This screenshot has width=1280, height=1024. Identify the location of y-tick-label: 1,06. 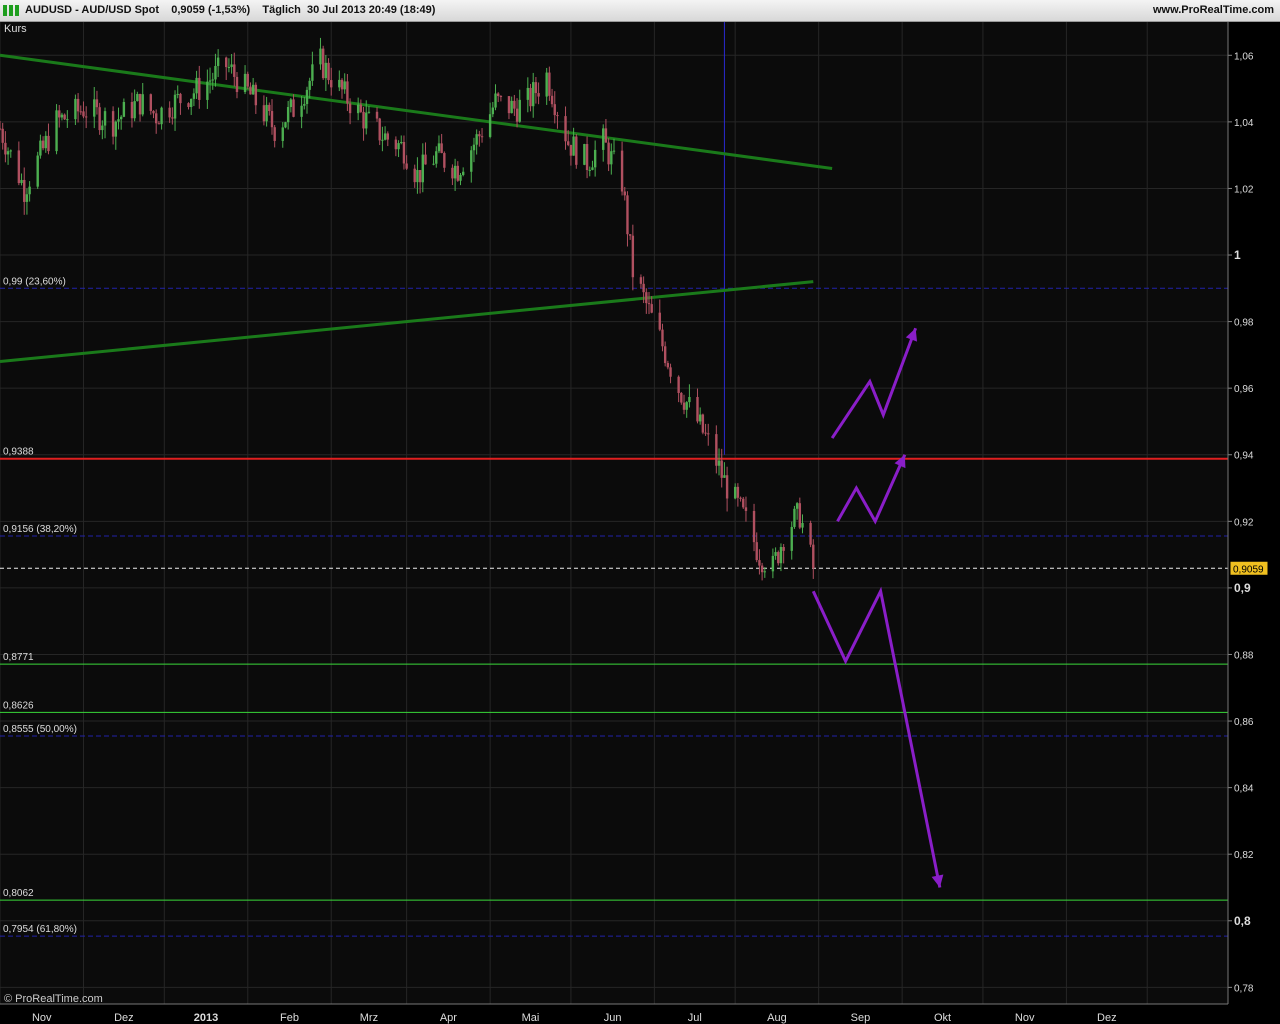
(1244, 56).